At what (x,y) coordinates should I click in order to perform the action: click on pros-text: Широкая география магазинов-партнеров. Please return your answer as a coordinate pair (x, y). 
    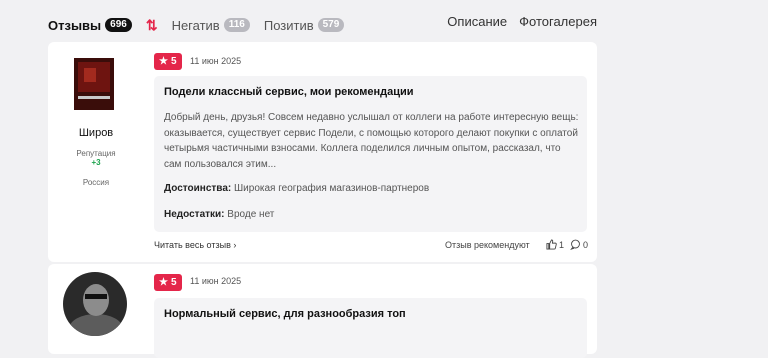
    Looking at the image, I should click on (332, 188).